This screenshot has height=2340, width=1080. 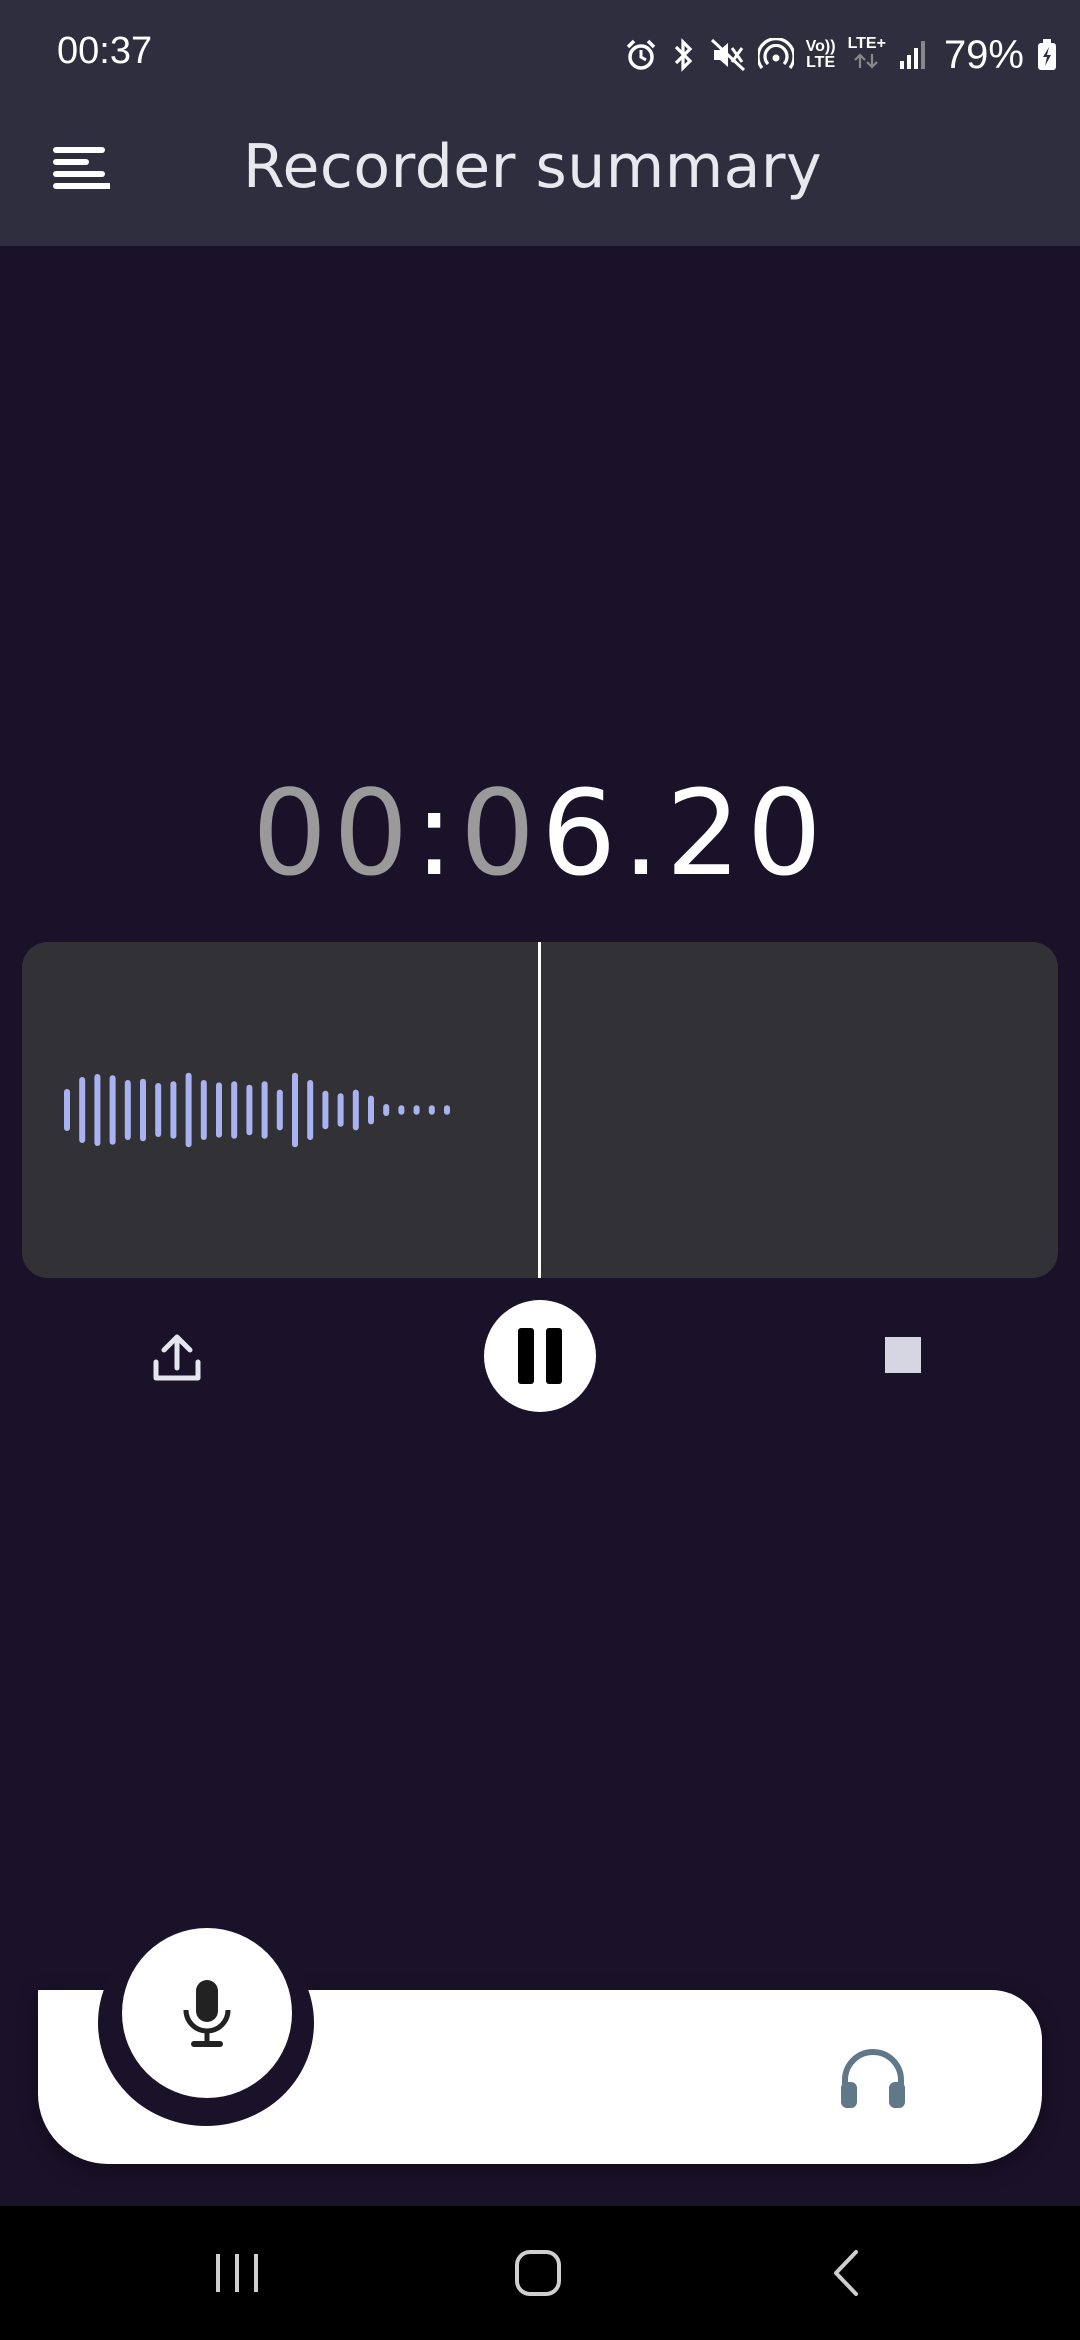 I want to click on pause-button, so click(x=540, y=1356).